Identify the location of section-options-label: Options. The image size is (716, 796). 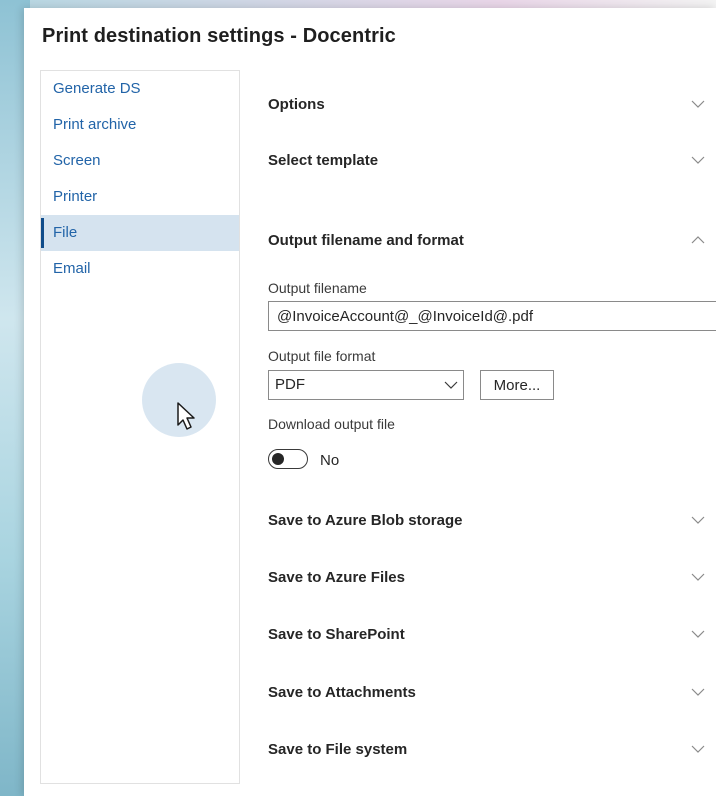
(296, 104).